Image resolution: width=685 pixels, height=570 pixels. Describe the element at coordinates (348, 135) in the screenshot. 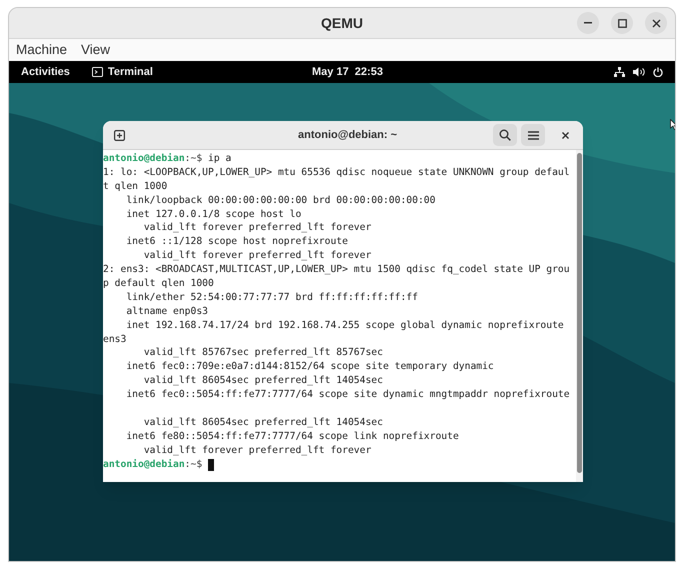

I see `terminal-title: antonio@debian: ~` at that location.